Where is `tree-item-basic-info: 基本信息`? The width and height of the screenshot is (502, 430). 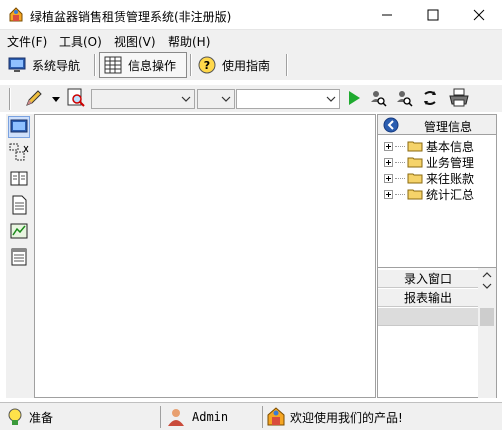 tree-item-basic-info: 基本信息 is located at coordinates (429, 146).